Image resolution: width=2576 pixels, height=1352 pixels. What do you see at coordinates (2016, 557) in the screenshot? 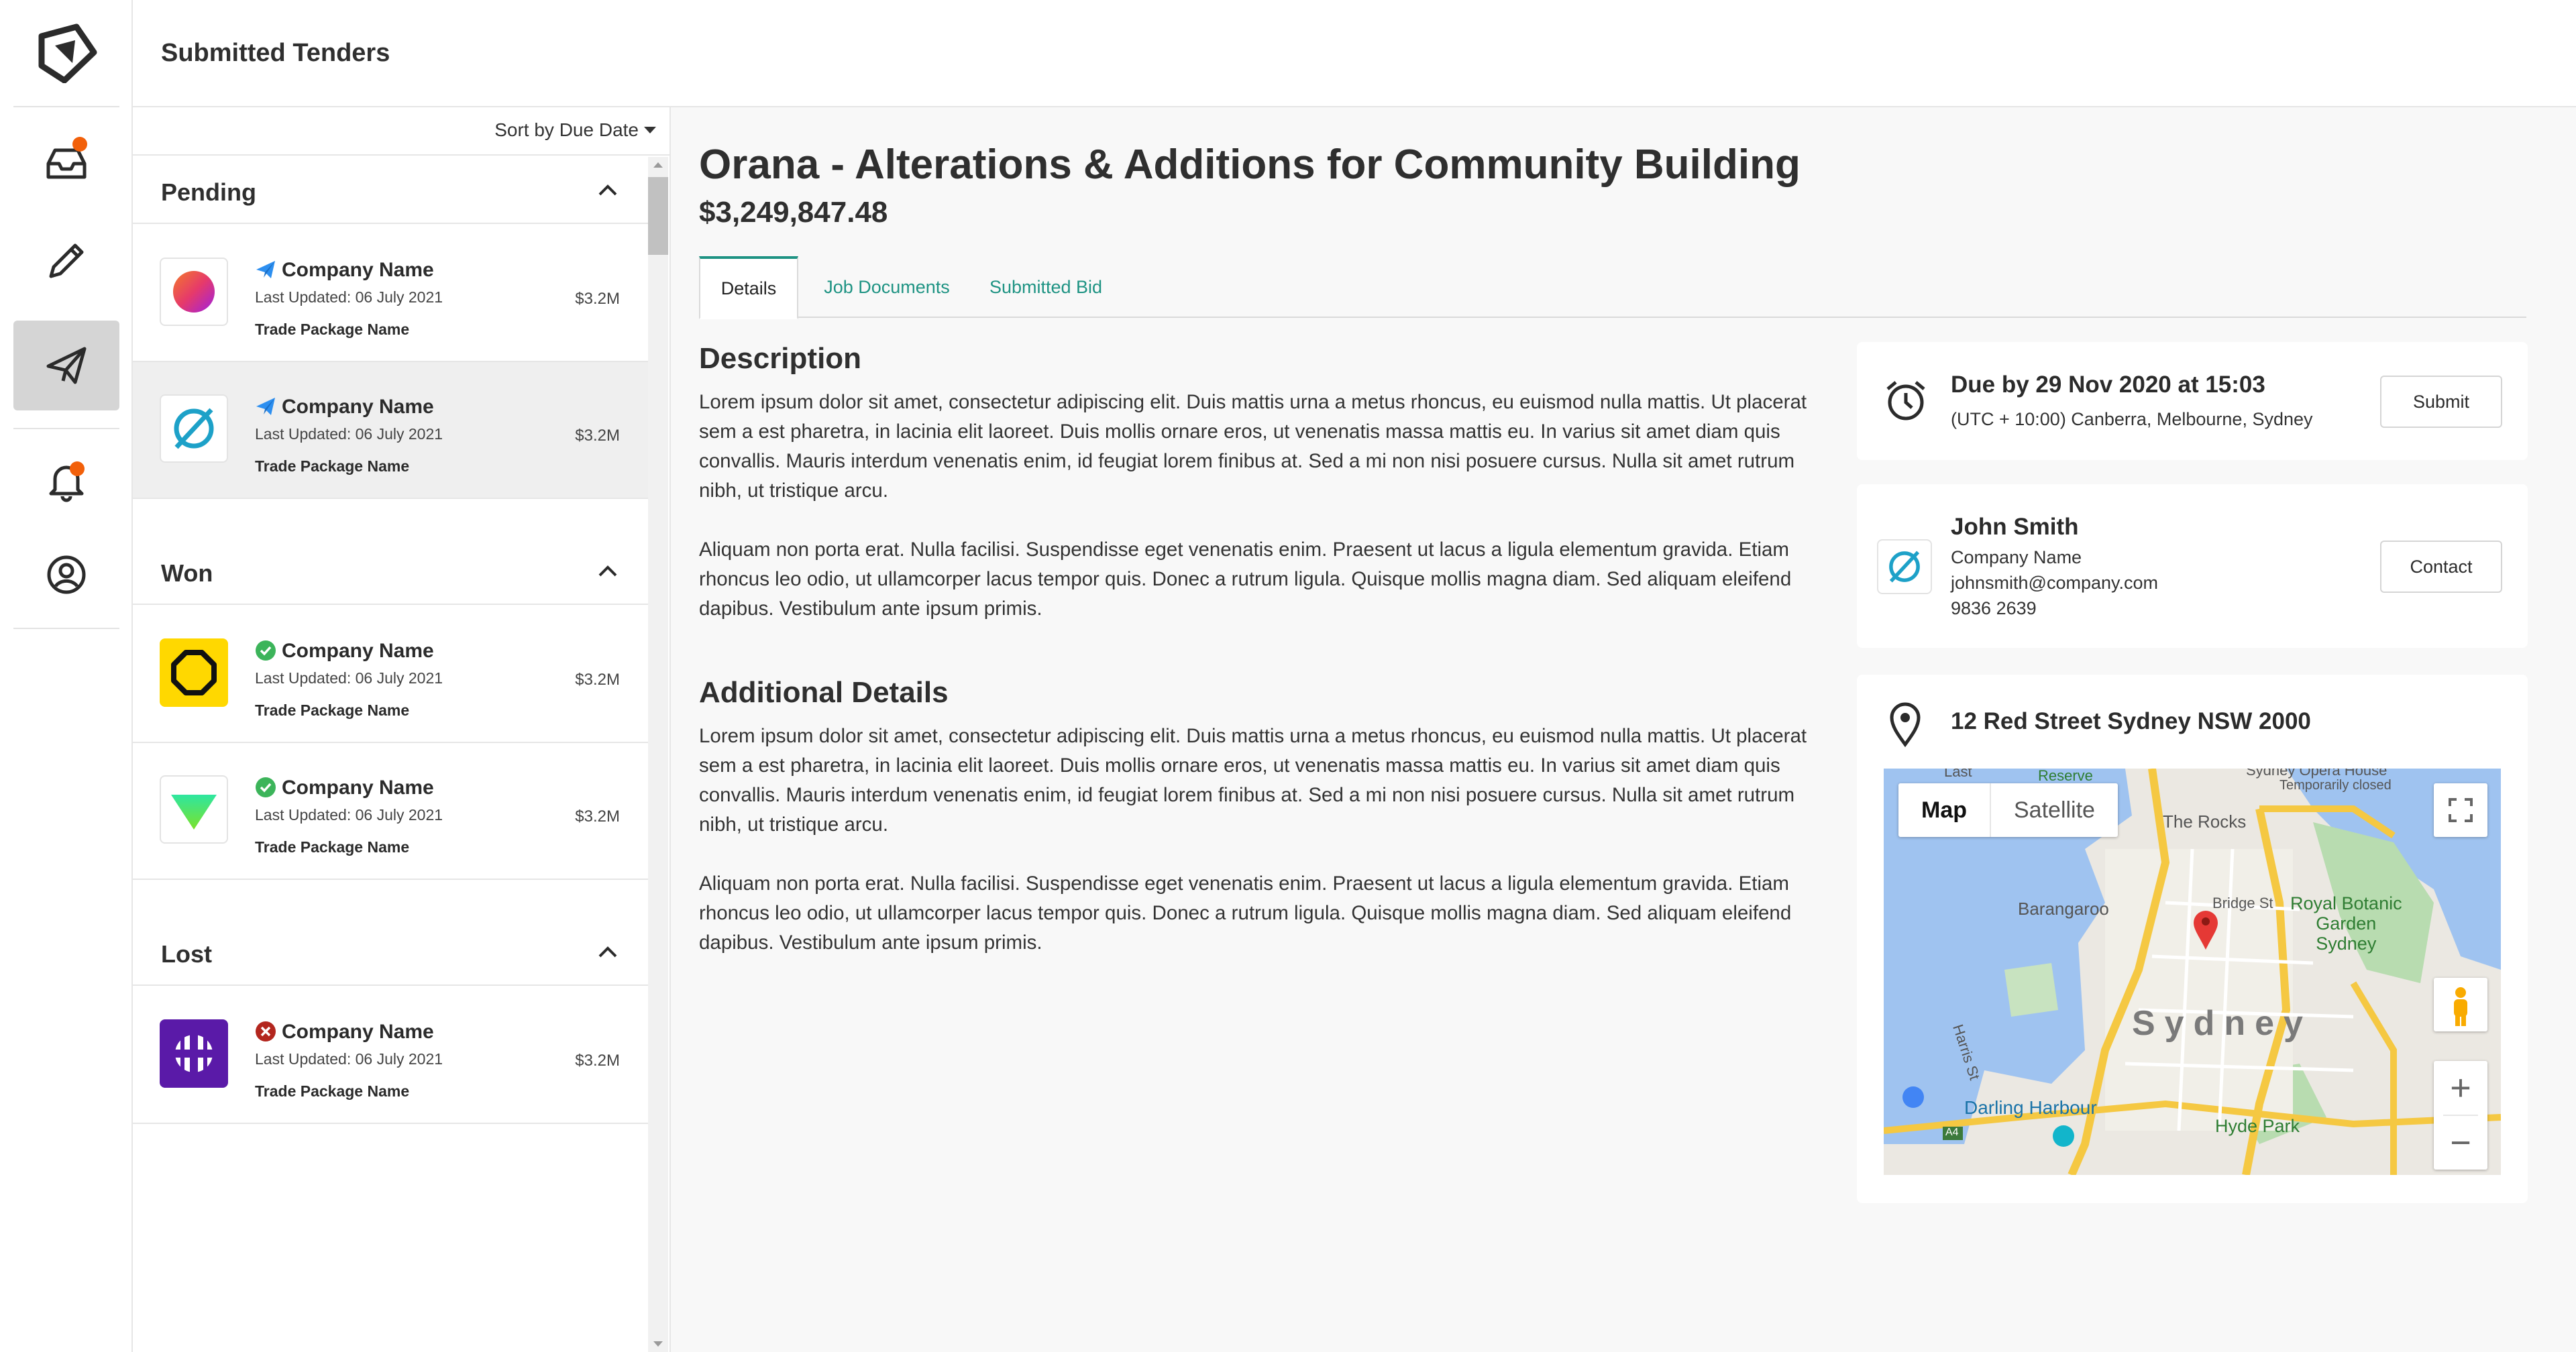
I see `contact-company: Company Name` at bounding box center [2016, 557].